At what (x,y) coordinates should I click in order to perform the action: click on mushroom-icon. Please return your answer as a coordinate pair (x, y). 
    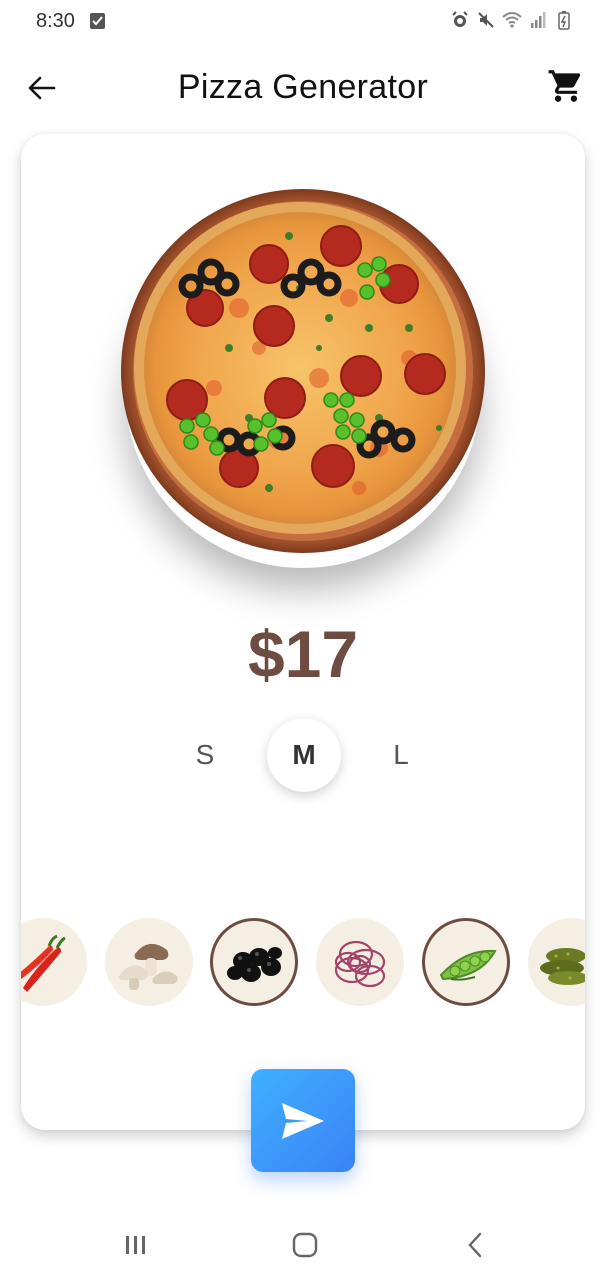
    Looking at the image, I should click on (148, 966).